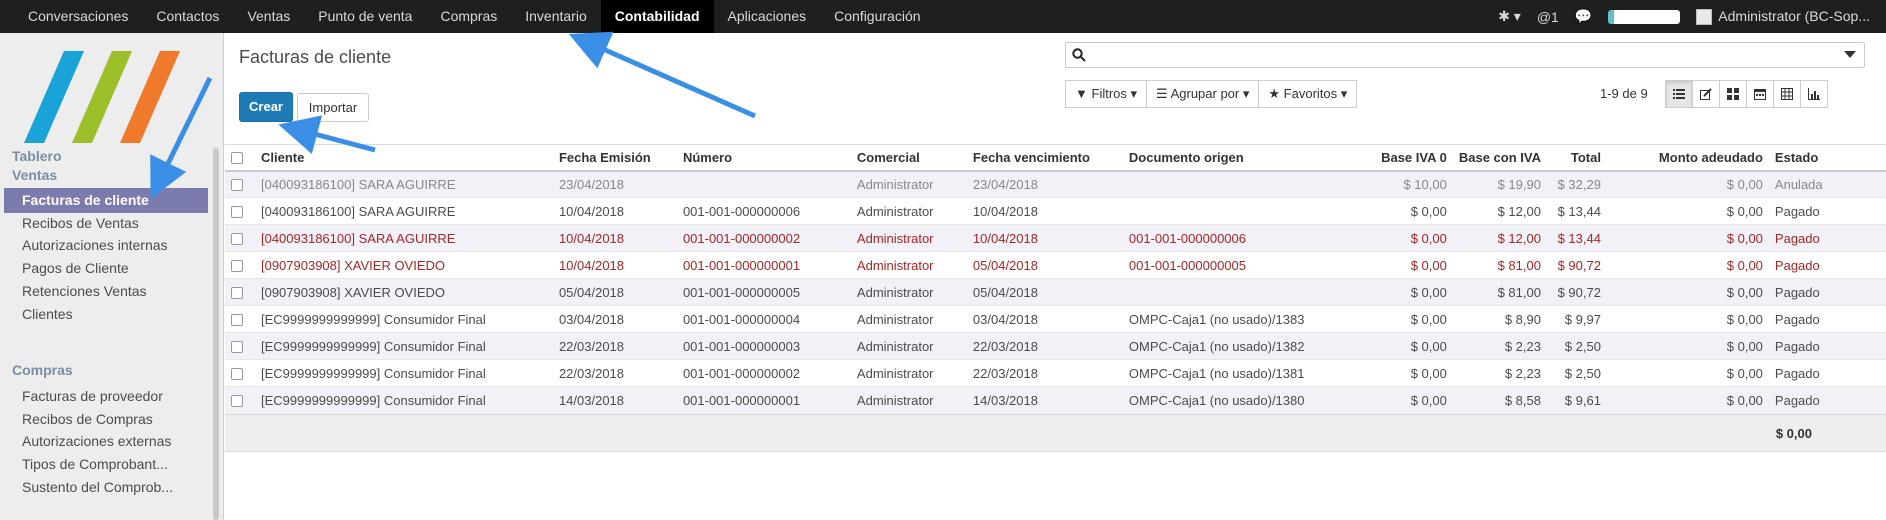 The width and height of the screenshot is (1886, 520). I want to click on topnav-item-inventario: Inventario, so click(555, 16).